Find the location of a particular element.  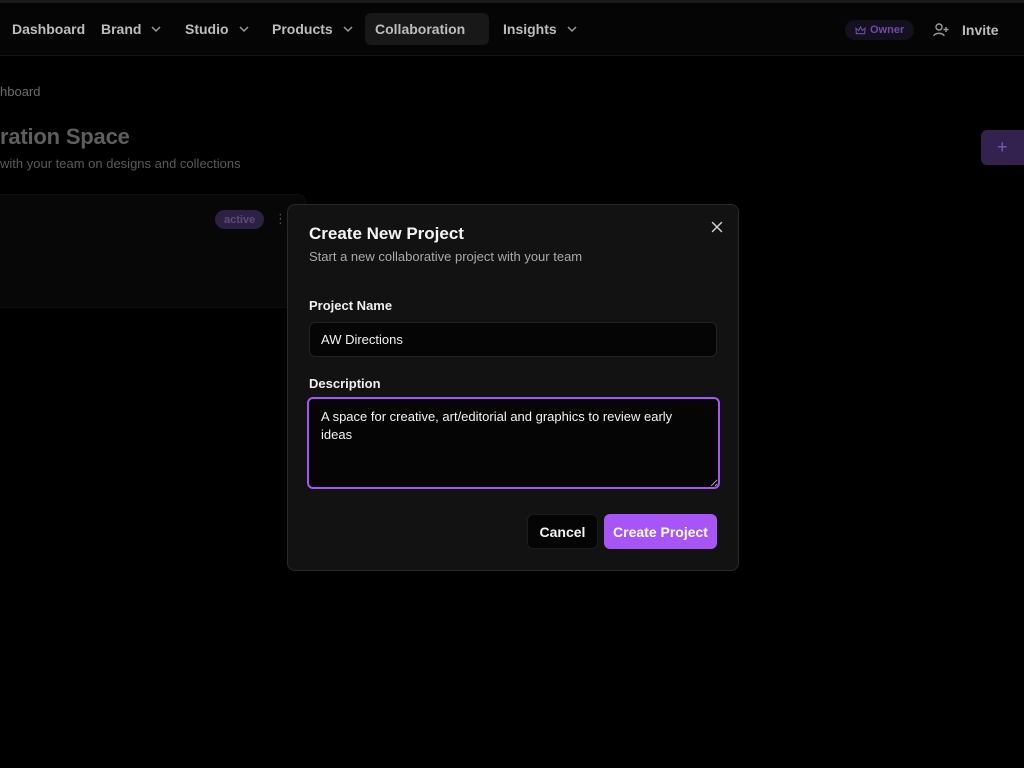

breadcrumb: hboard is located at coordinates (20, 91).